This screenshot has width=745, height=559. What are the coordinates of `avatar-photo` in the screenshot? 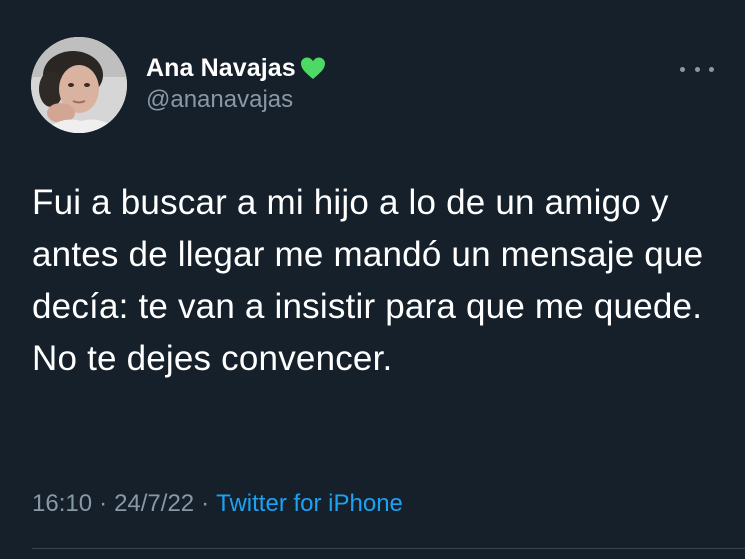 It's located at (79, 85).